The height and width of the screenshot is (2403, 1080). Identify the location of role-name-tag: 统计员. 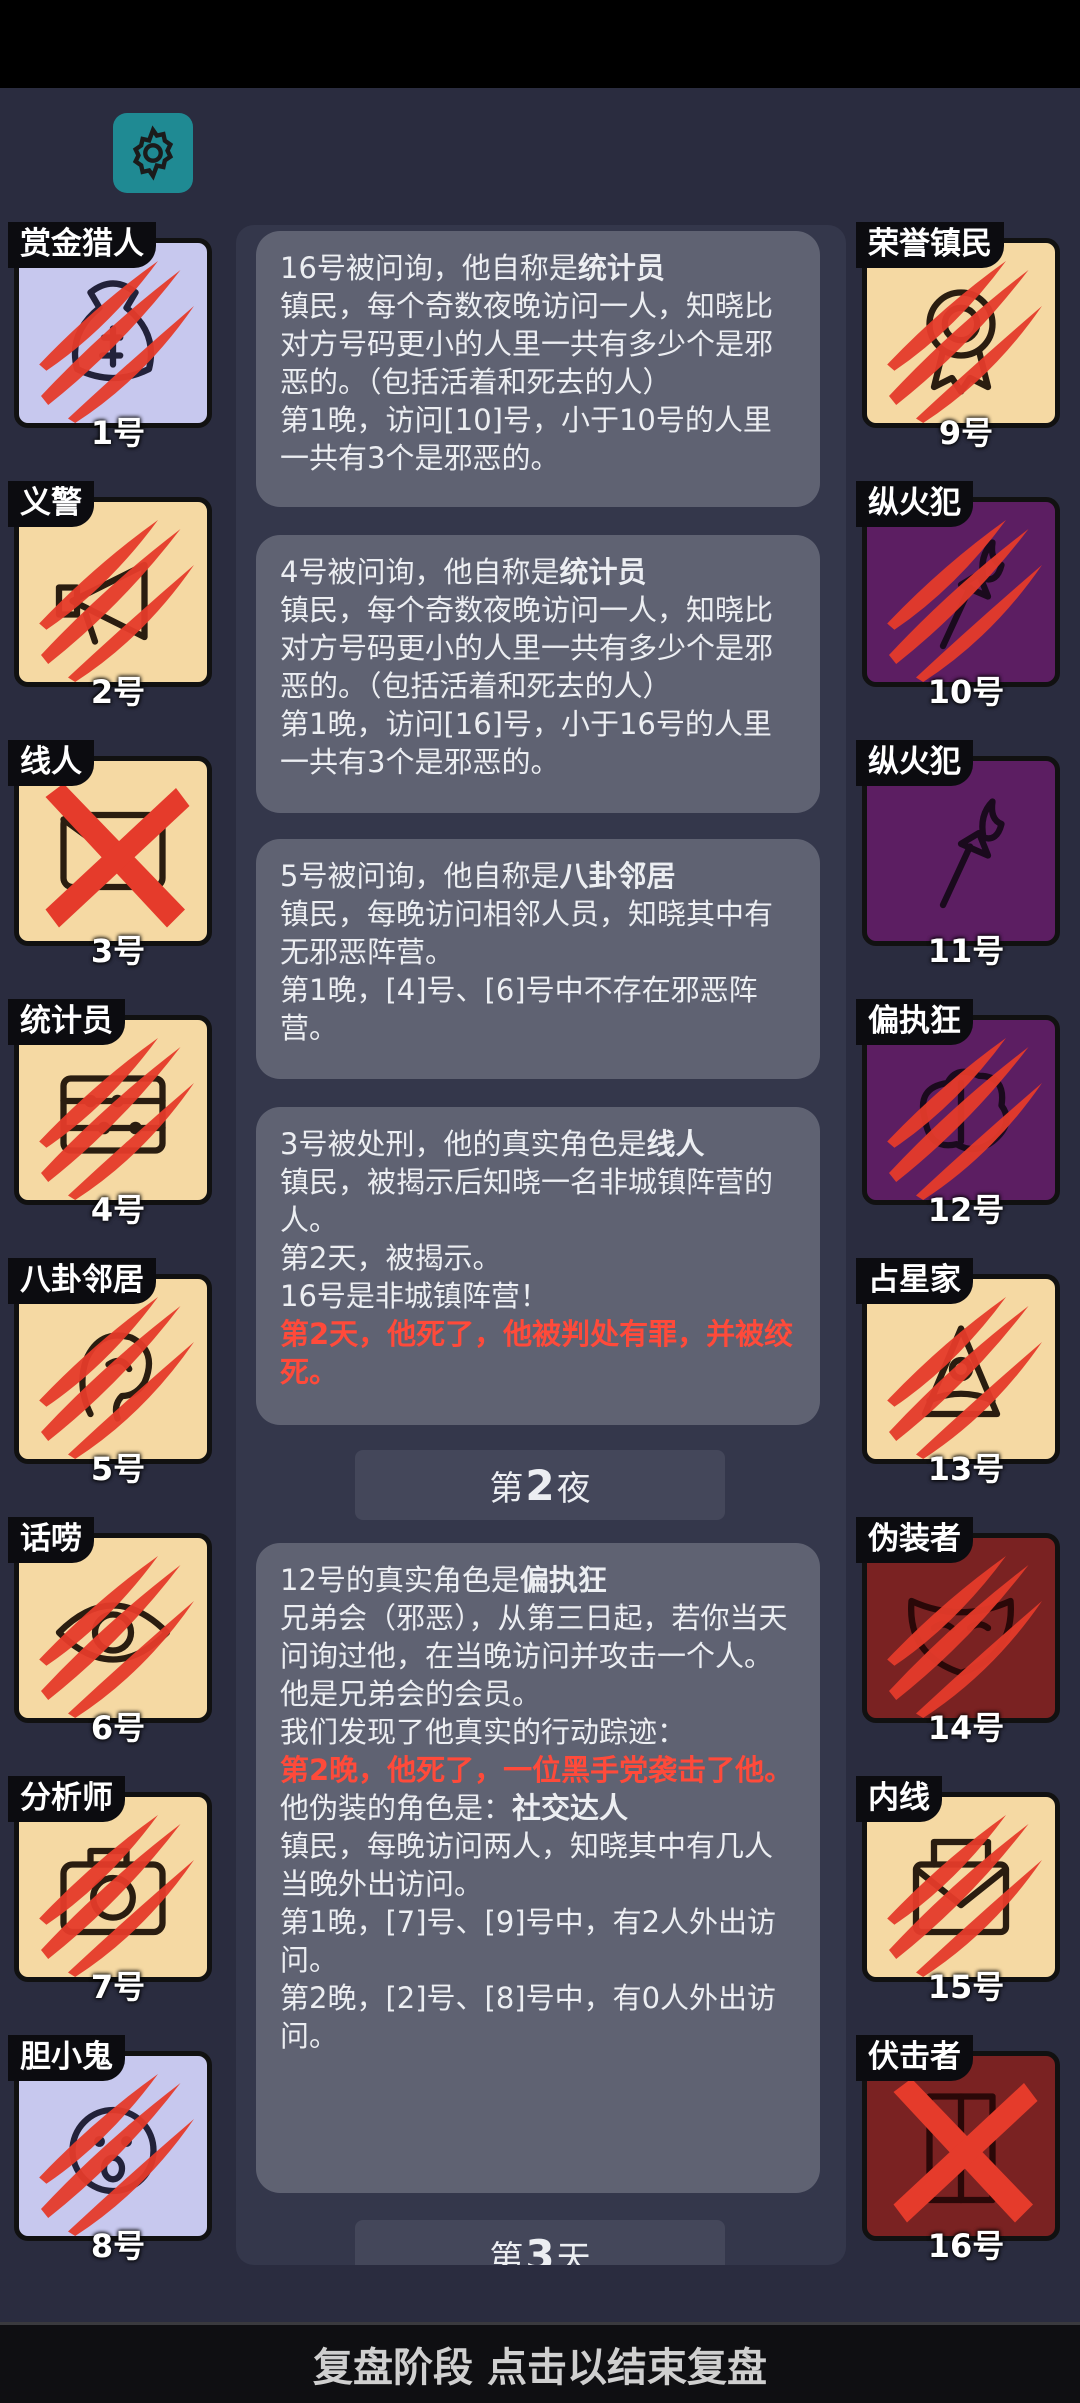
(66, 1022).